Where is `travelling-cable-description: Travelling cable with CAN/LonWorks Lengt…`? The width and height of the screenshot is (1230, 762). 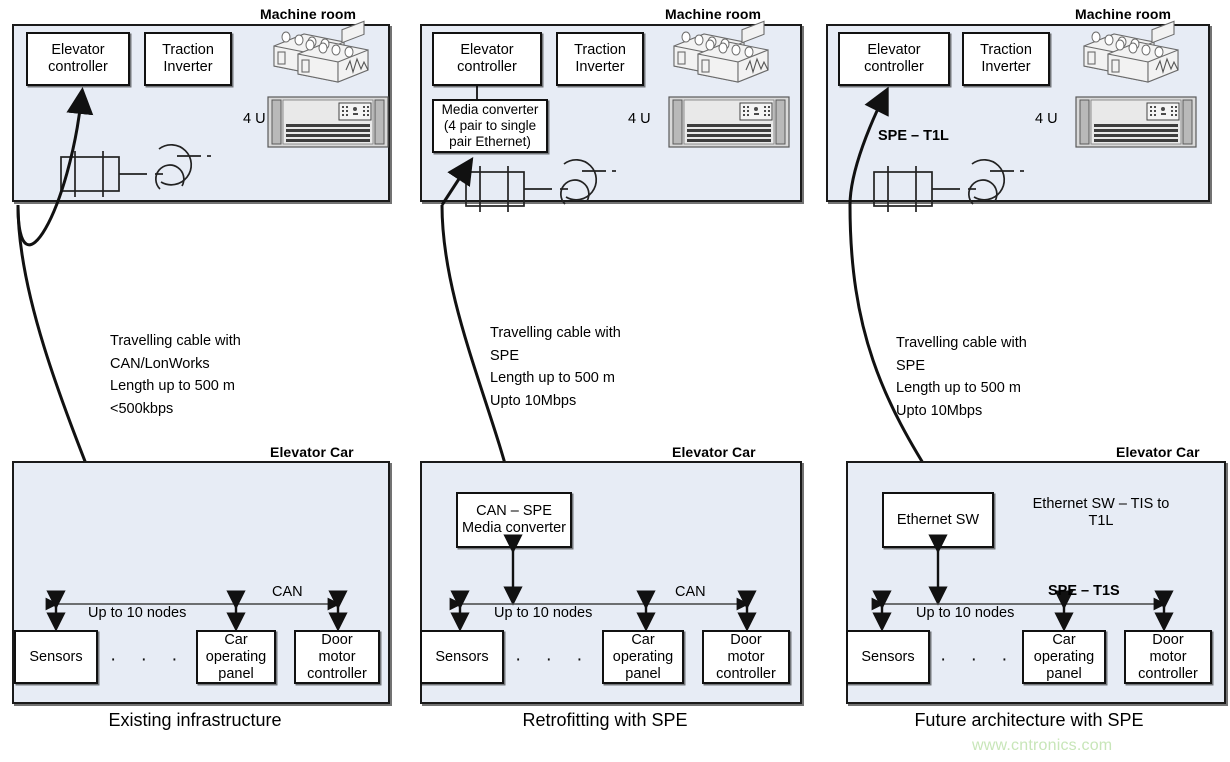 travelling-cable-description: Travelling cable with CAN/LonWorks Lengt… is located at coordinates (175, 375).